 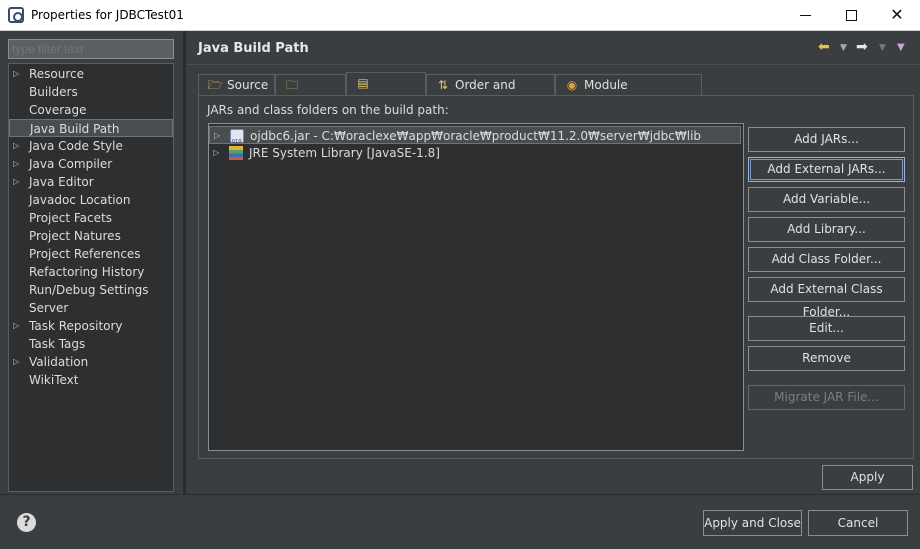 I want to click on tree-item: Run/Debug Settings, so click(x=91, y=290).